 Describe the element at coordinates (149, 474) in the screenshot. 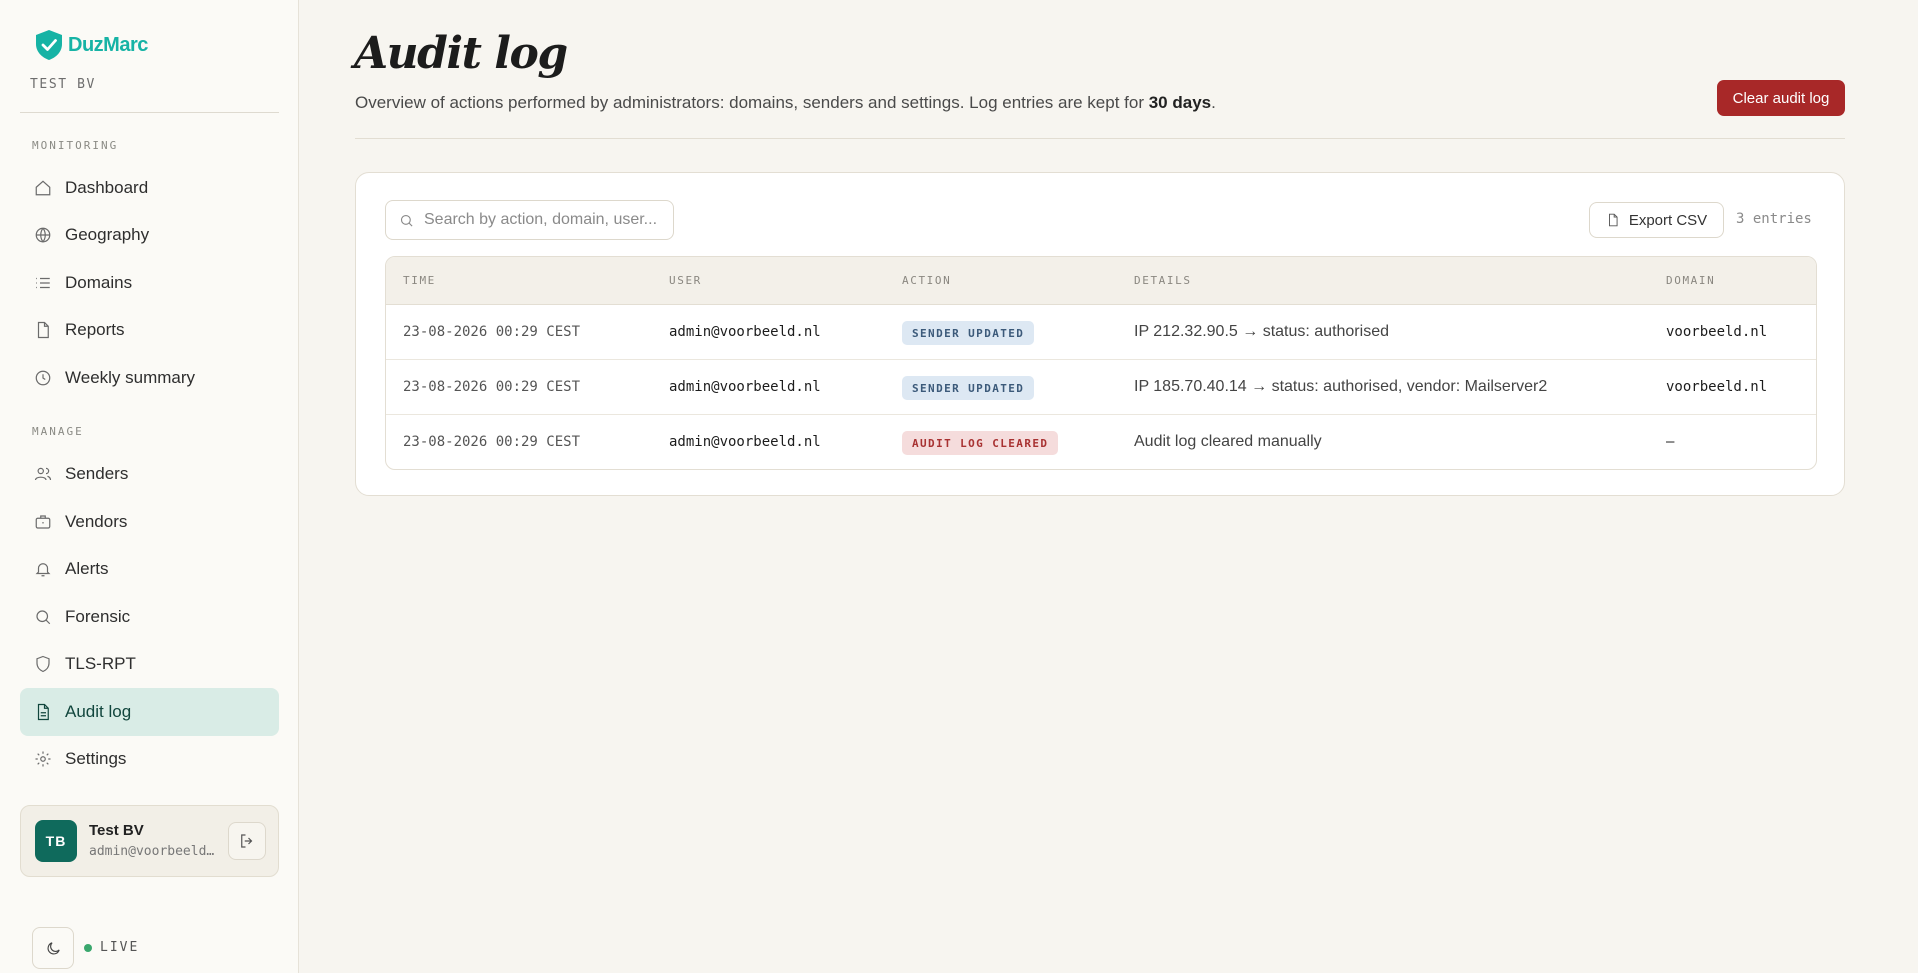

I see `sidebar-item-senders: Senders` at that location.